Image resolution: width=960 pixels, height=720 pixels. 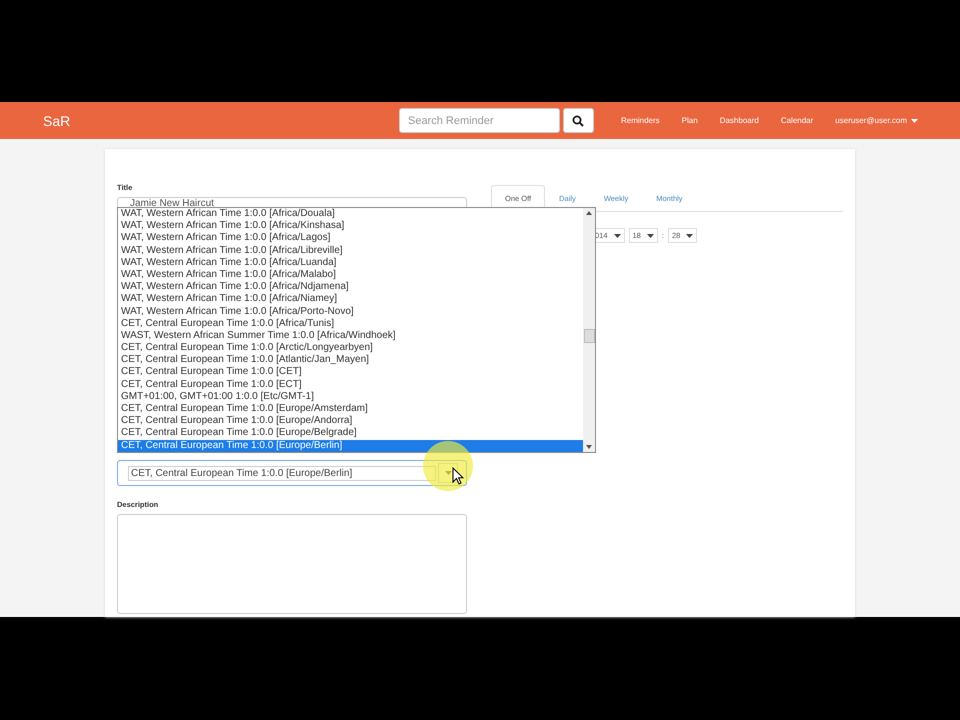 What do you see at coordinates (350, 324) in the screenshot?
I see `timezone-option: CET, Central European Time 1:0.0 [Africa/Tunis]` at bounding box center [350, 324].